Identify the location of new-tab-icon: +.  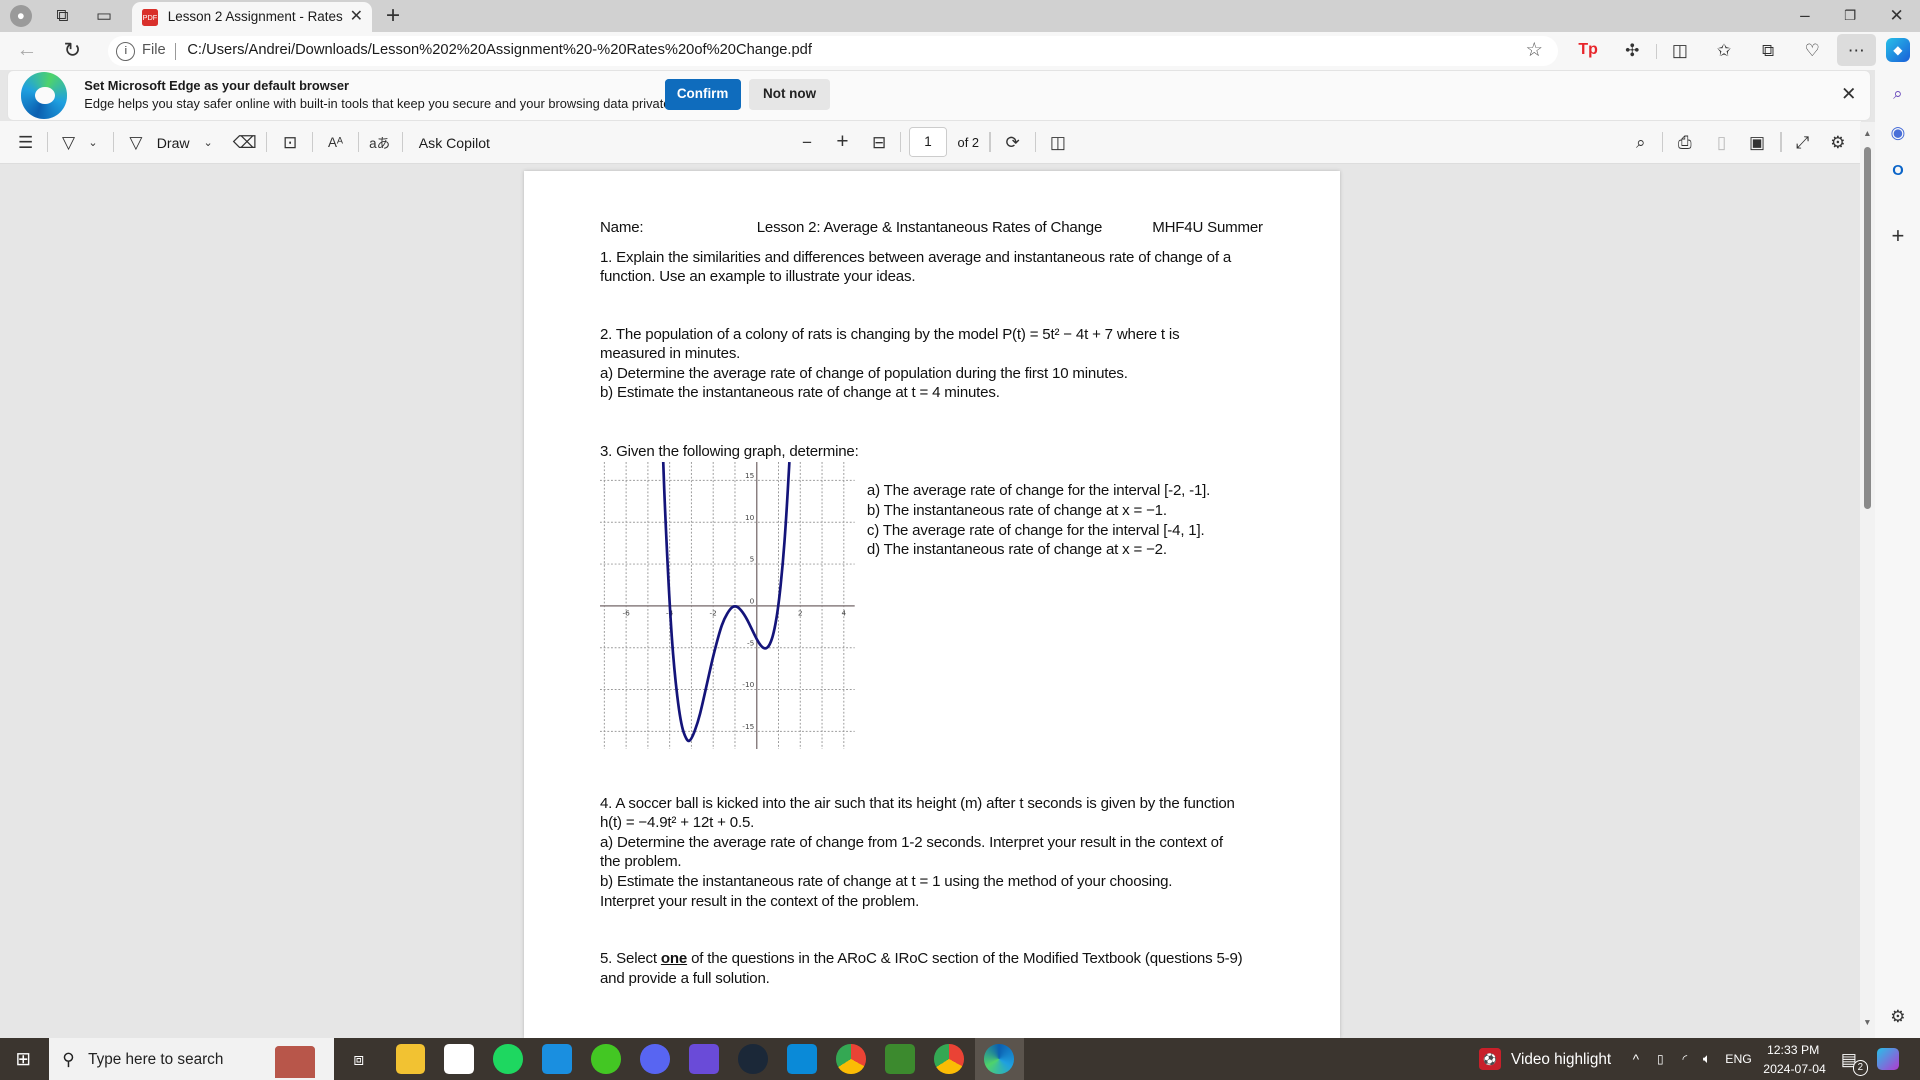
(393, 15).